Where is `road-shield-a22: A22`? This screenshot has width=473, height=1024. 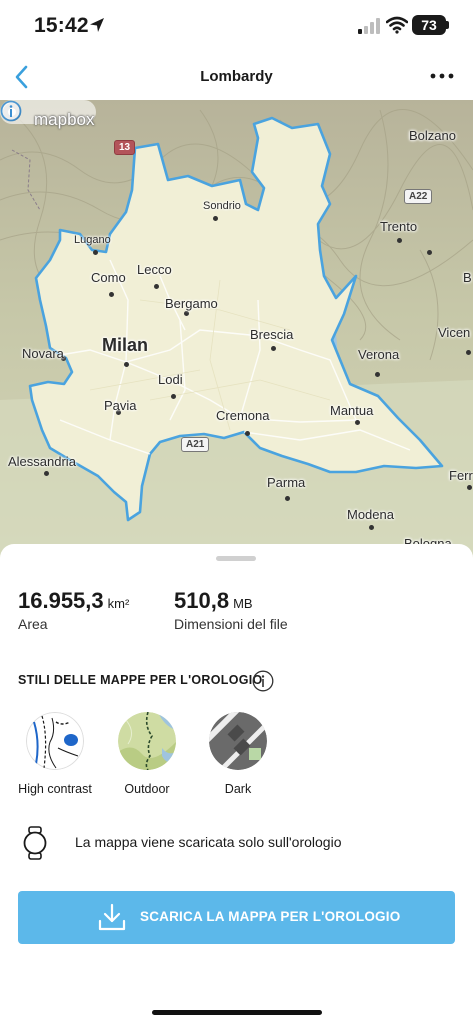
road-shield-a22: A22 is located at coordinates (418, 196).